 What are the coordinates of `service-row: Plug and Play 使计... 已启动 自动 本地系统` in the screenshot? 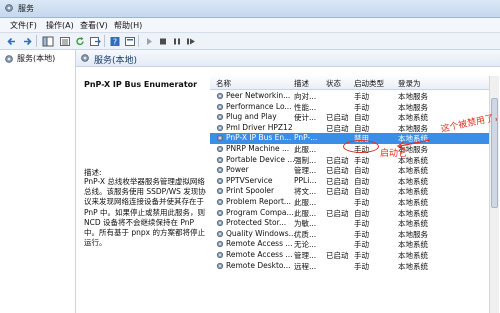 It's located at (350, 117).